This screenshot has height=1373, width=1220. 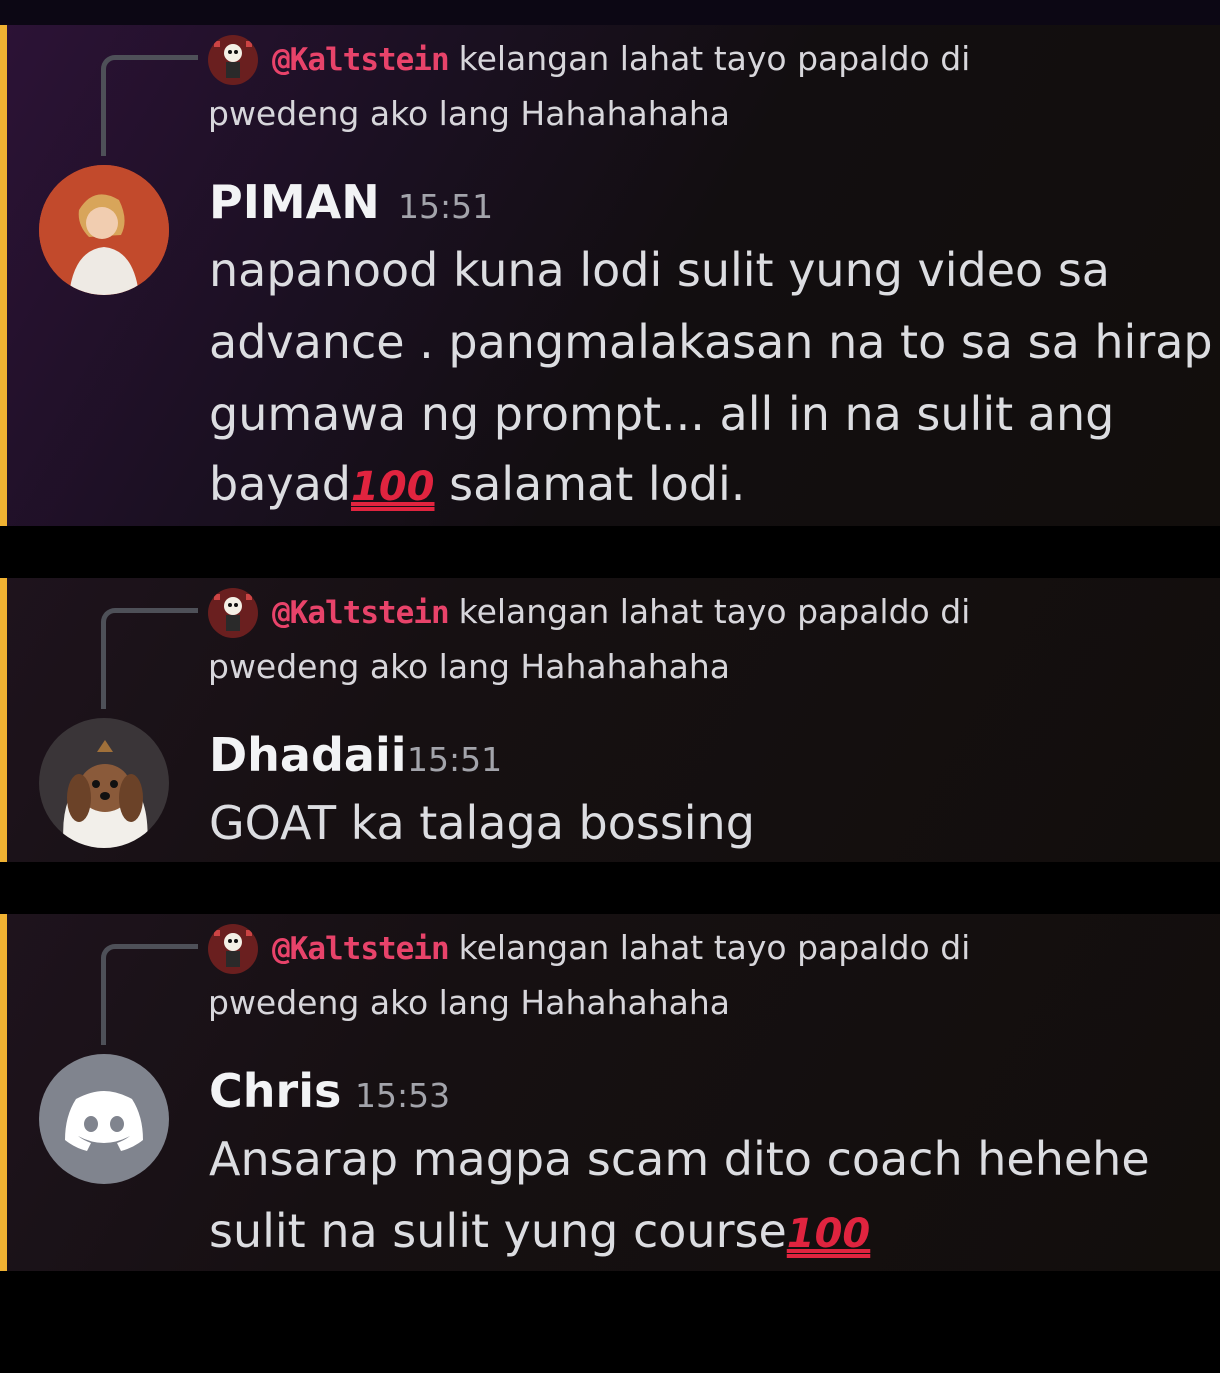 I want to click on author-name: PIMAN, so click(x=294, y=202).